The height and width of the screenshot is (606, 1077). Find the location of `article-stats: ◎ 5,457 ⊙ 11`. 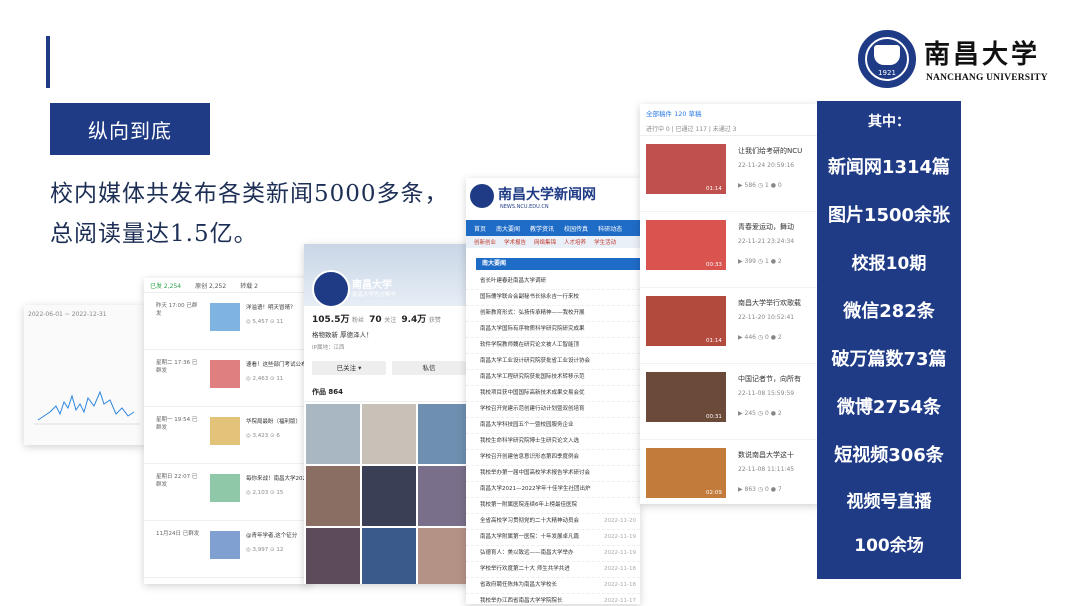

article-stats: ◎ 5,457 ⊙ 11 is located at coordinates (265, 322).